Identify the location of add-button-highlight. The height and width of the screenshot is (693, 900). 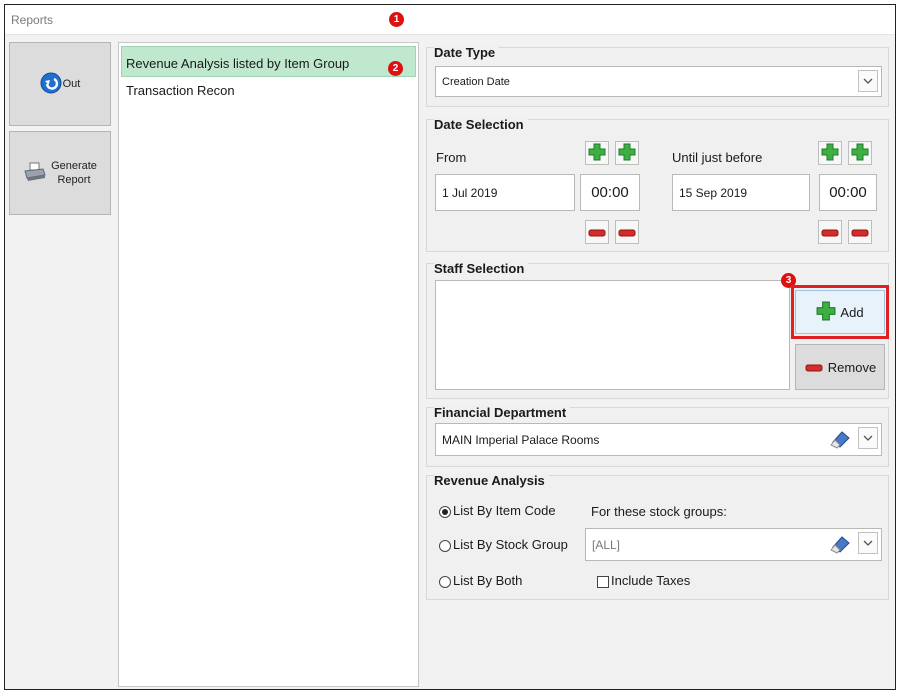
(840, 312).